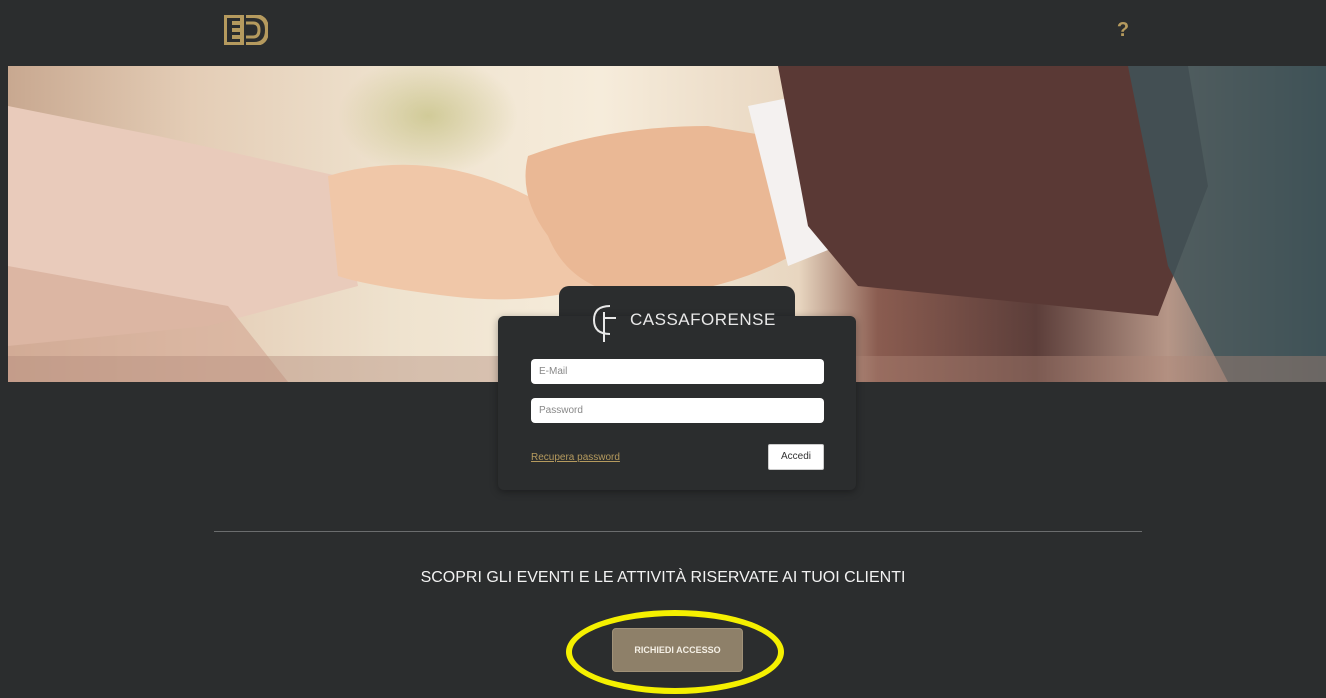 The width and height of the screenshot is (1326, 698). I want to click on top-bar: ?, so click(663, 31).